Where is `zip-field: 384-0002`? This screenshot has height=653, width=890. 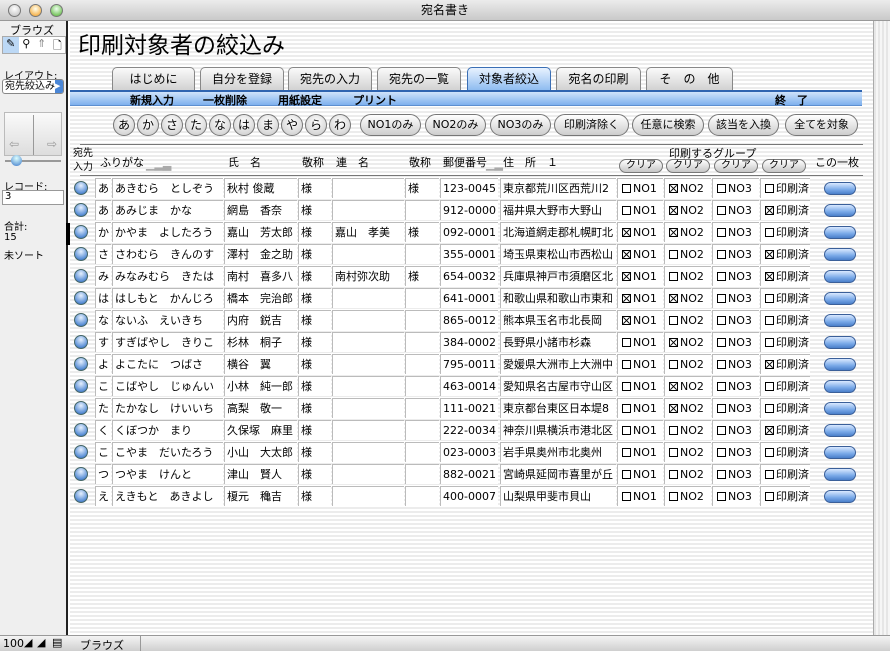
zip-field: 384-0002 is located at coordinates (469, 342).